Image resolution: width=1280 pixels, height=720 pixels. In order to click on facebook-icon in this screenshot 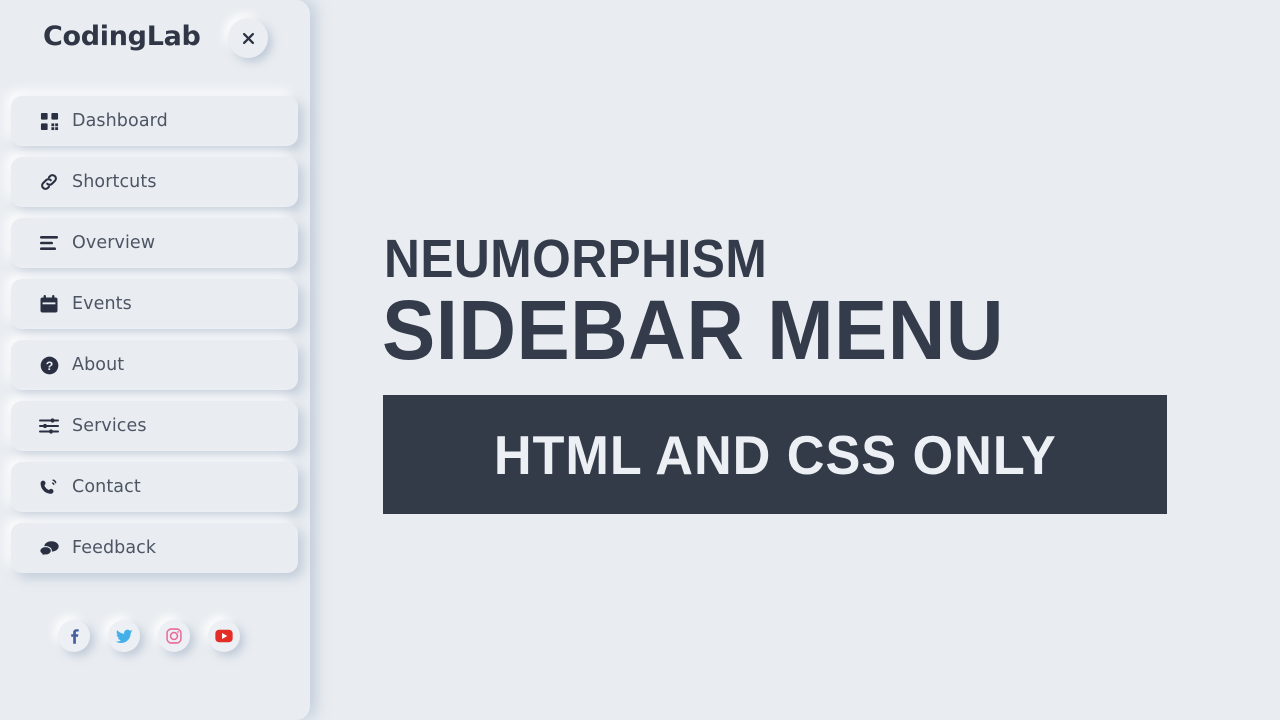, I will do `click(74, 636)`.